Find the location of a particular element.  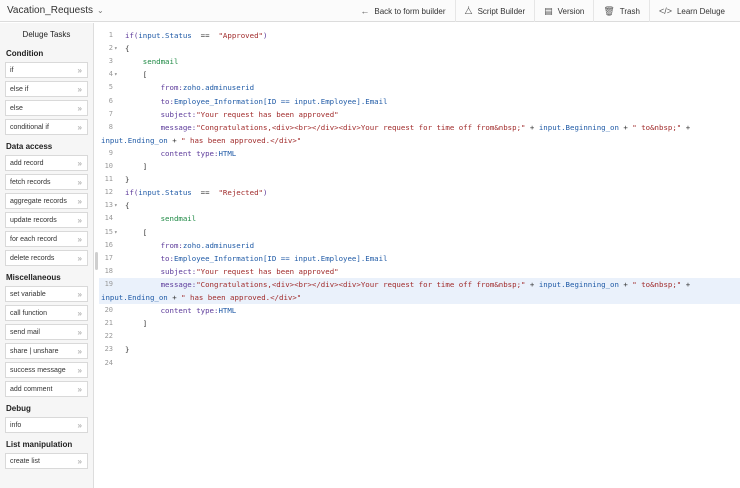

sidebar-task-item: delete records » is located at coordinates (46, 258).